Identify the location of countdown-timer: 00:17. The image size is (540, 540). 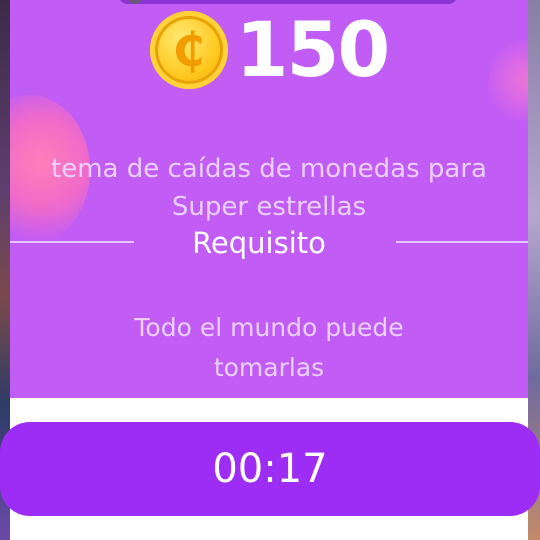
(270, 469).